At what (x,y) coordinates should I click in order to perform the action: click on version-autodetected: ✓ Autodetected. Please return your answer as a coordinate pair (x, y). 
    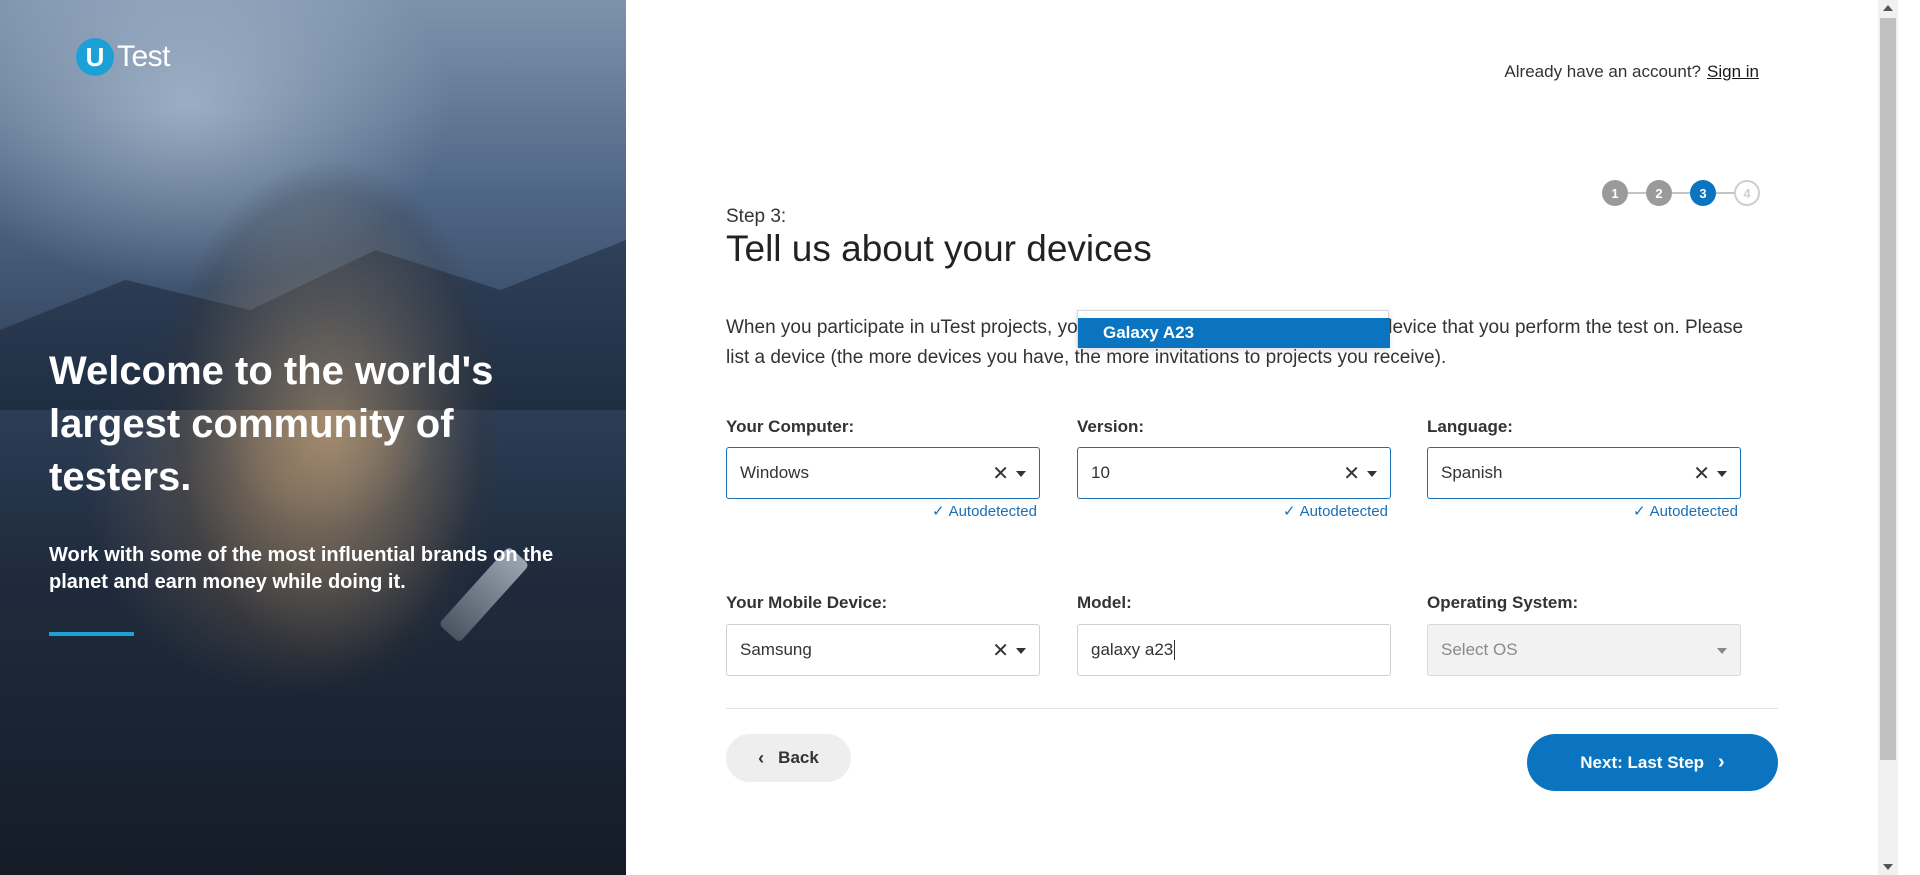
    Looking at the image, I should click on (1335, 511).